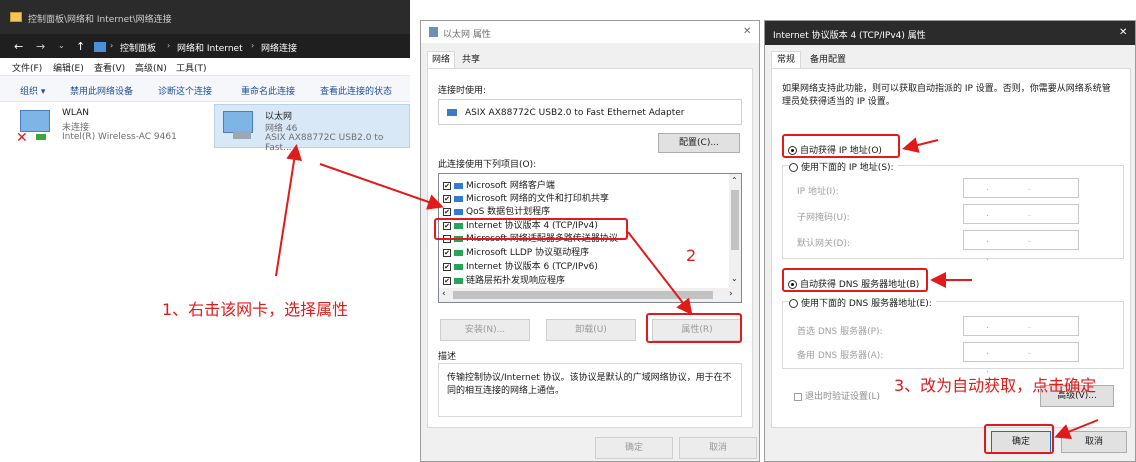 The height and width of the screenshot is (462, 1136). Describe the element at coordinates (255, 309) in the screenshot. I see `step1-annotation: 1、右击该网卡，选择属性` at that location.